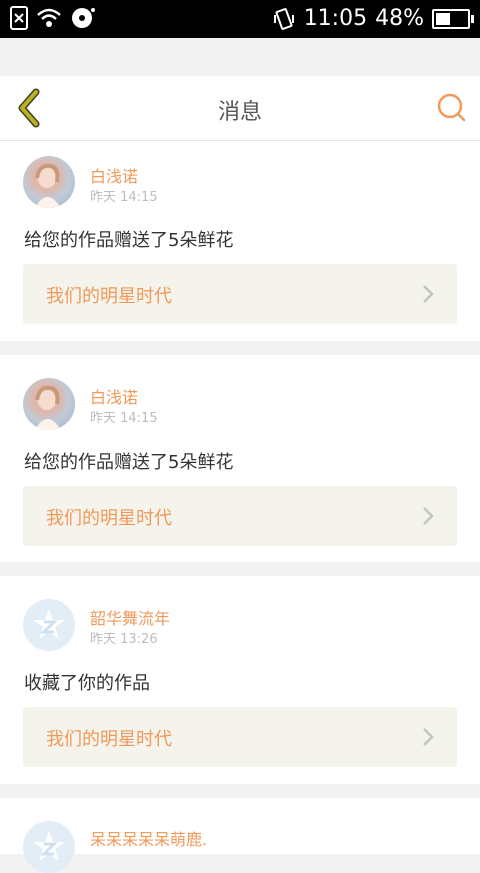 The height and width of the screenshot is (873, 480). What do you see at coordinates (148, 838) in the screenshot?
I see `username: 呆呆呆呆呆萌鹿.` at bounding box center [148, 838].